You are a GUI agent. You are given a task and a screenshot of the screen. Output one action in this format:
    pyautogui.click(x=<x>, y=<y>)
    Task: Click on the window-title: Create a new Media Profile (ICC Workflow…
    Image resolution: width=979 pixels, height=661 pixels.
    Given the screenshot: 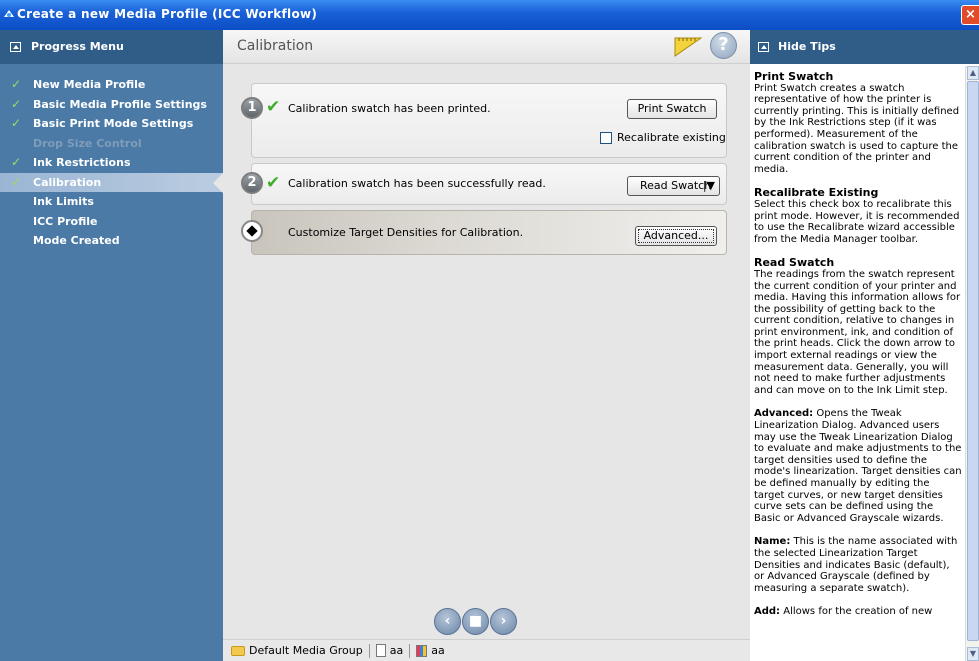 What is the action you would take?
    pyautogui.click(x=167, y=14)
    